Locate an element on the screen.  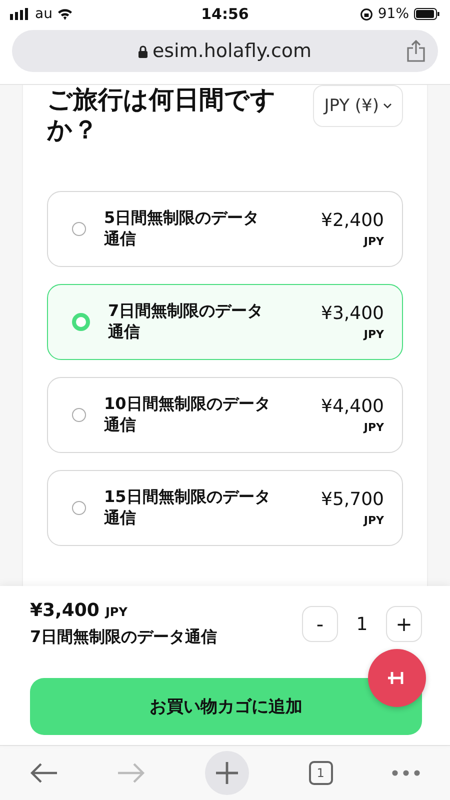
battery-percent: 91% is located at coordinates (393, 14).